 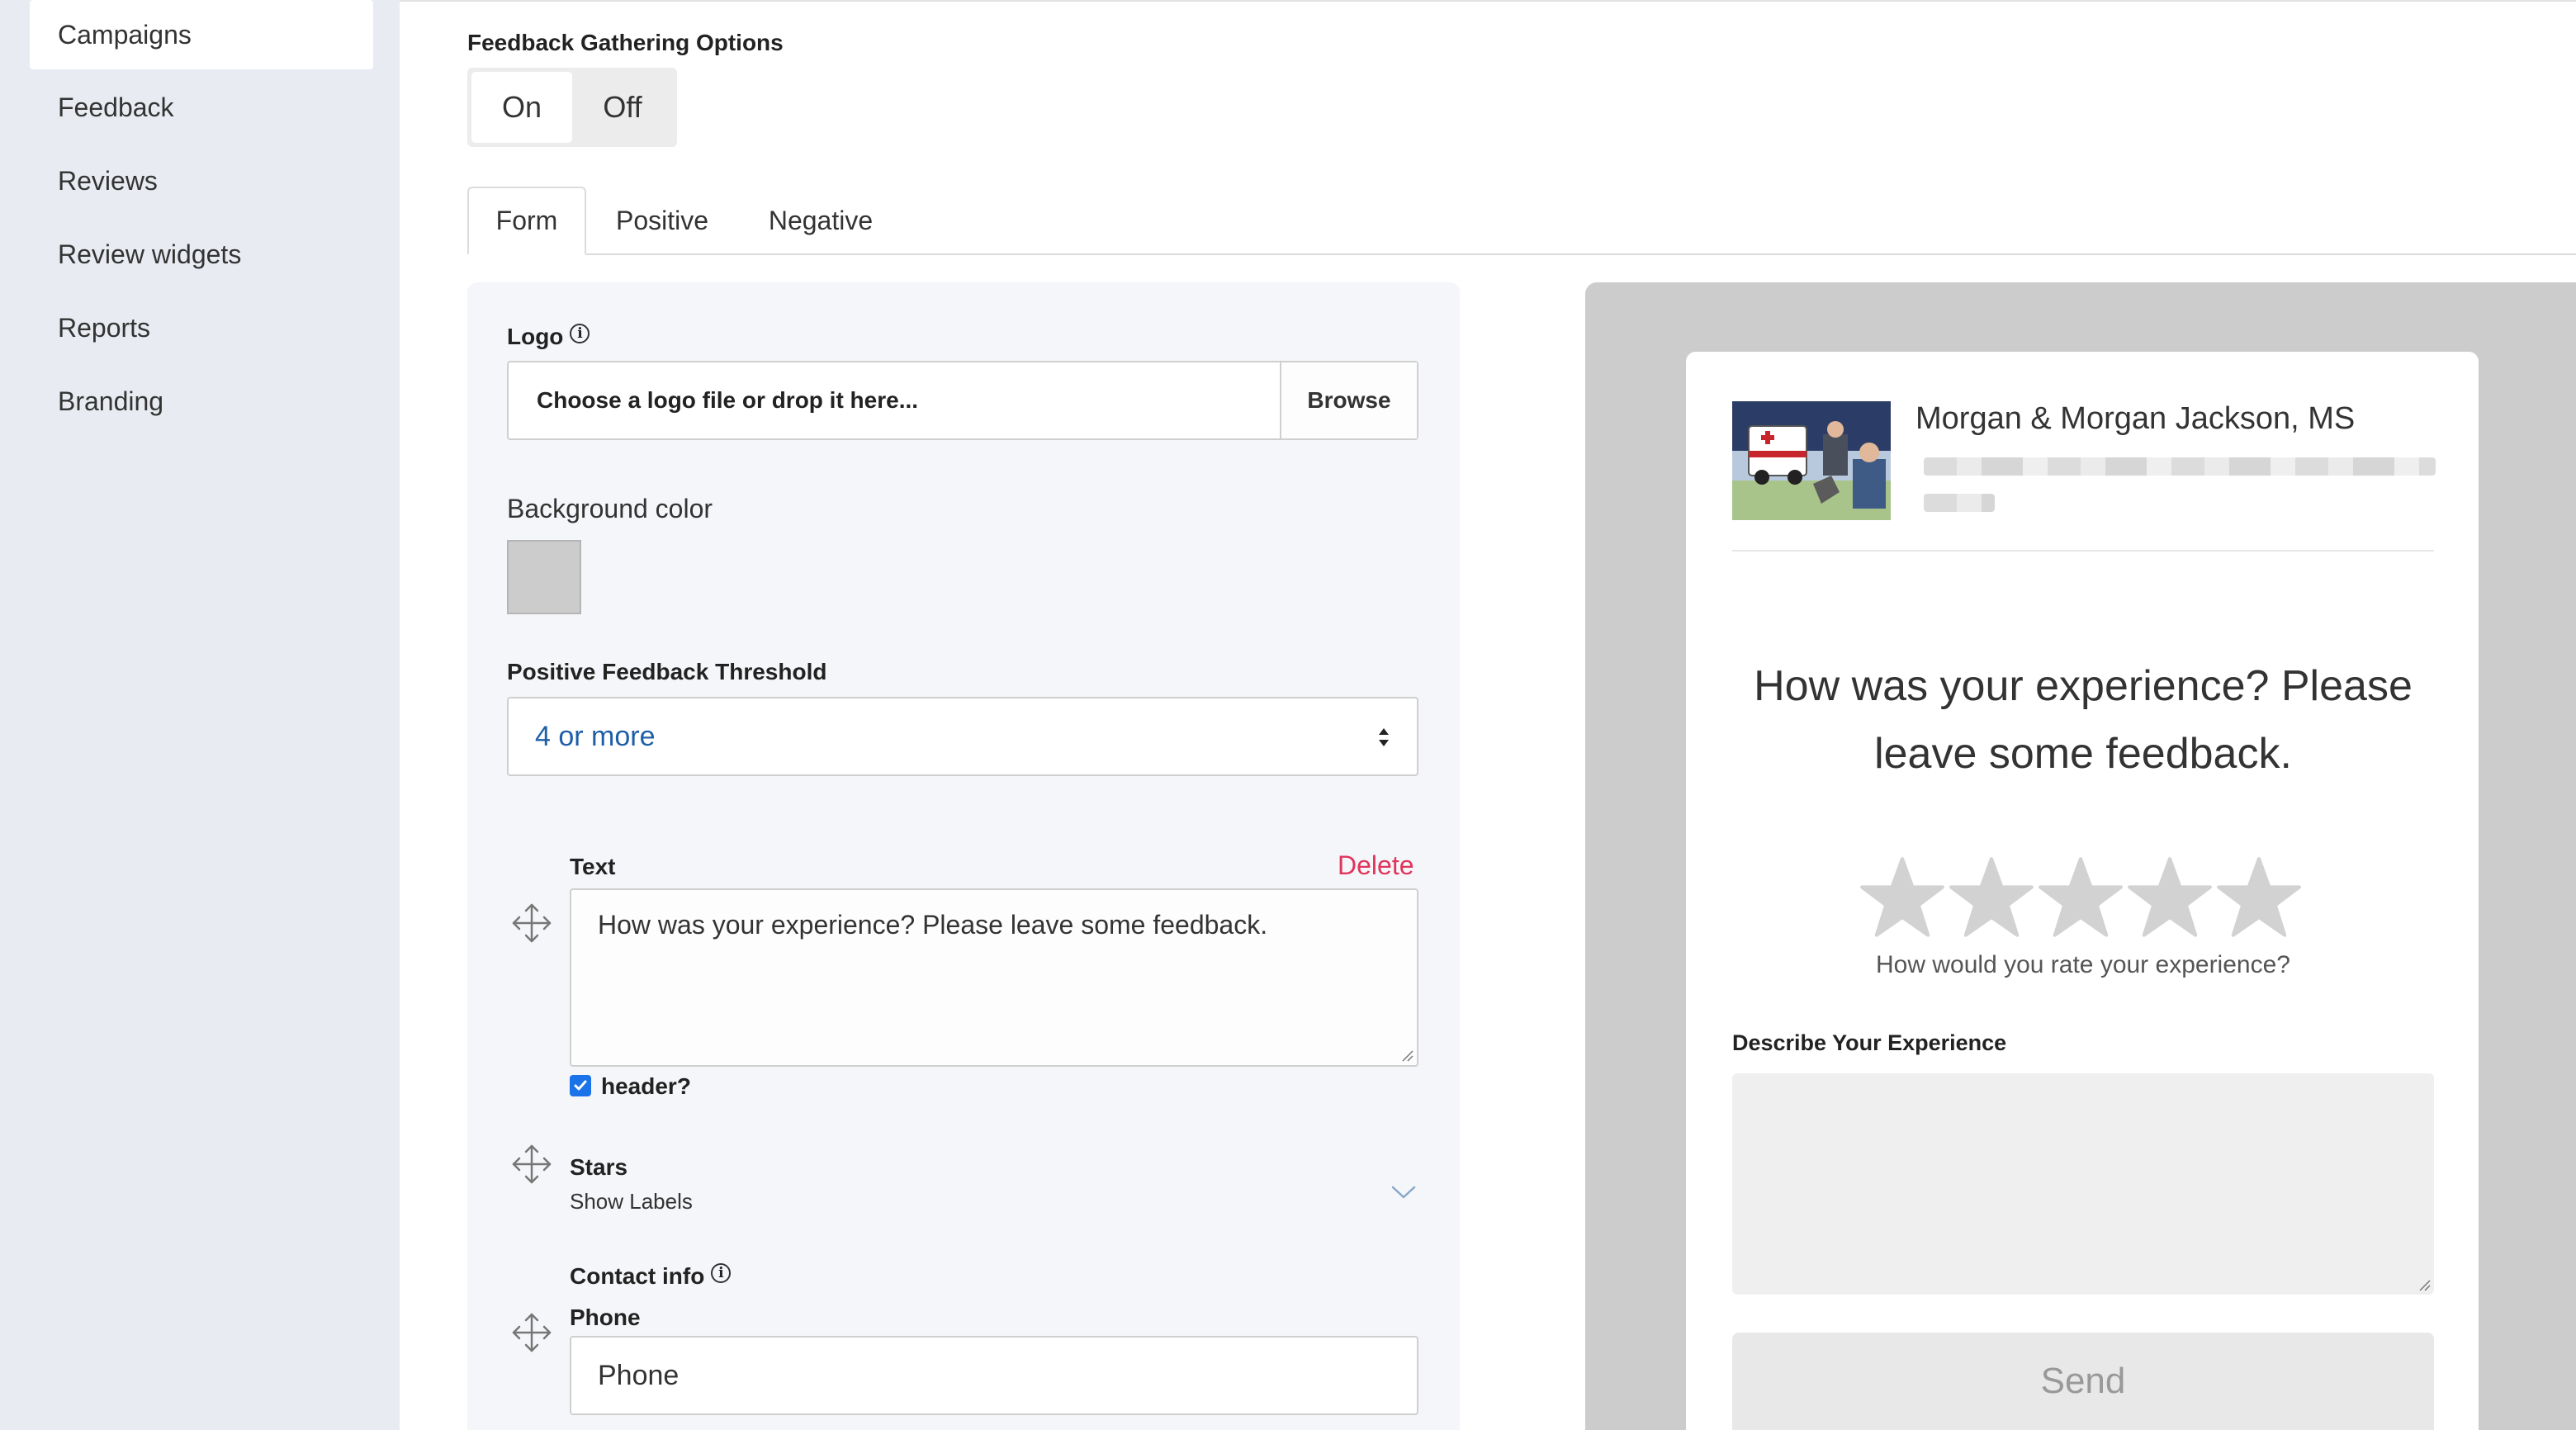 I want to click on threshold-select: 4 or more, so click(x=962, y=736).